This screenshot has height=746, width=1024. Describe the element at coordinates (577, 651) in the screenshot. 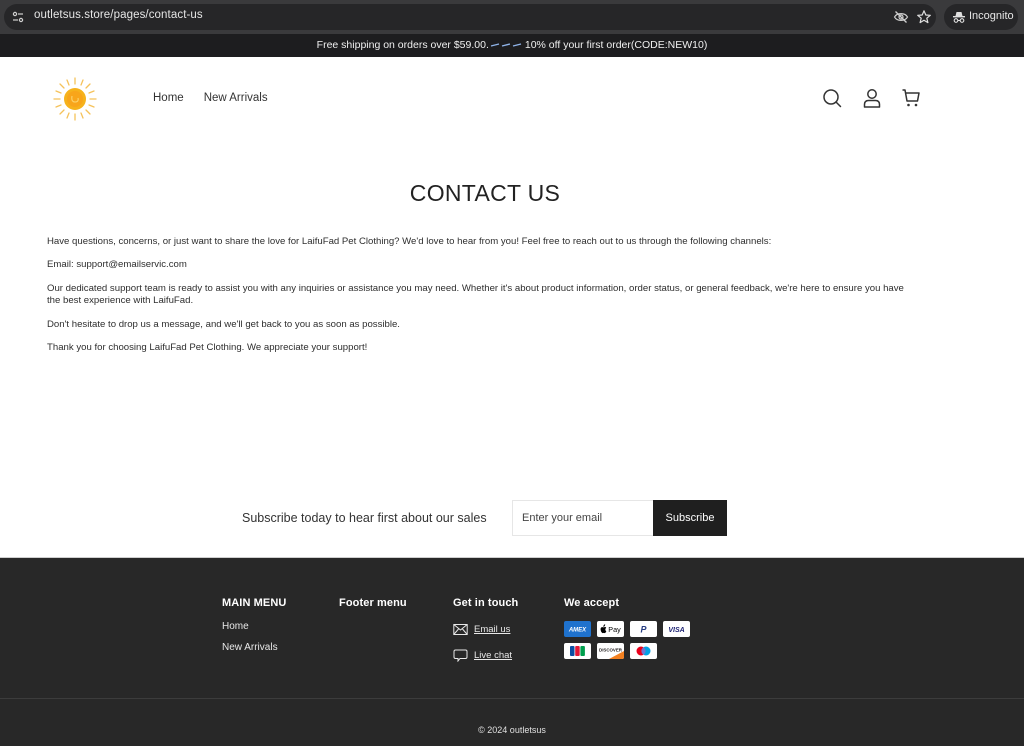

I see `jcb-icon` at that location.